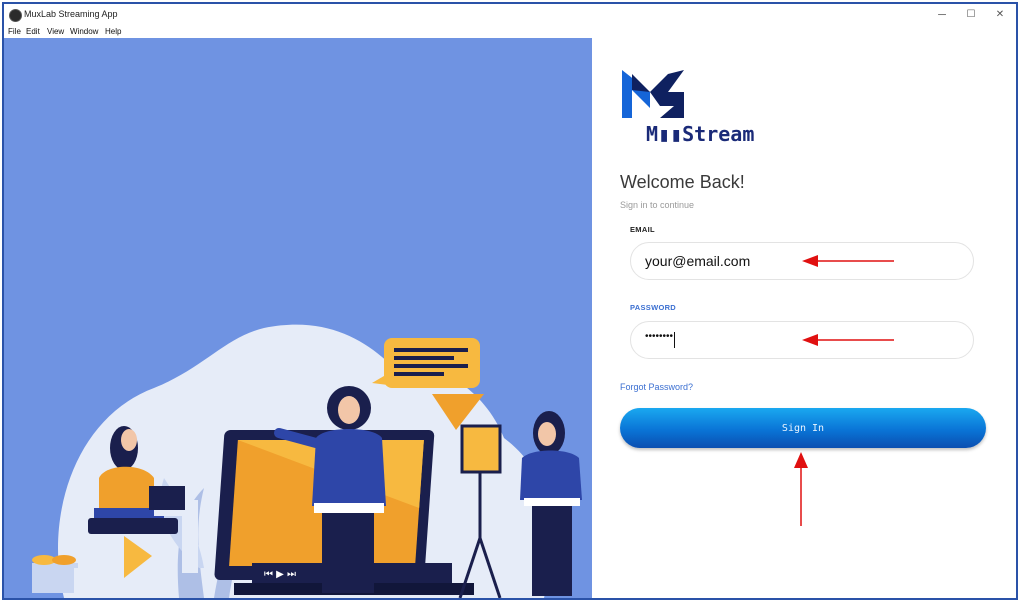  What do you see at coordinates (510, 15) in the screenshot?
I see `title-bar: MuxLab Streaming App ─ ☐ ✕` at bounding box center [510, 15].